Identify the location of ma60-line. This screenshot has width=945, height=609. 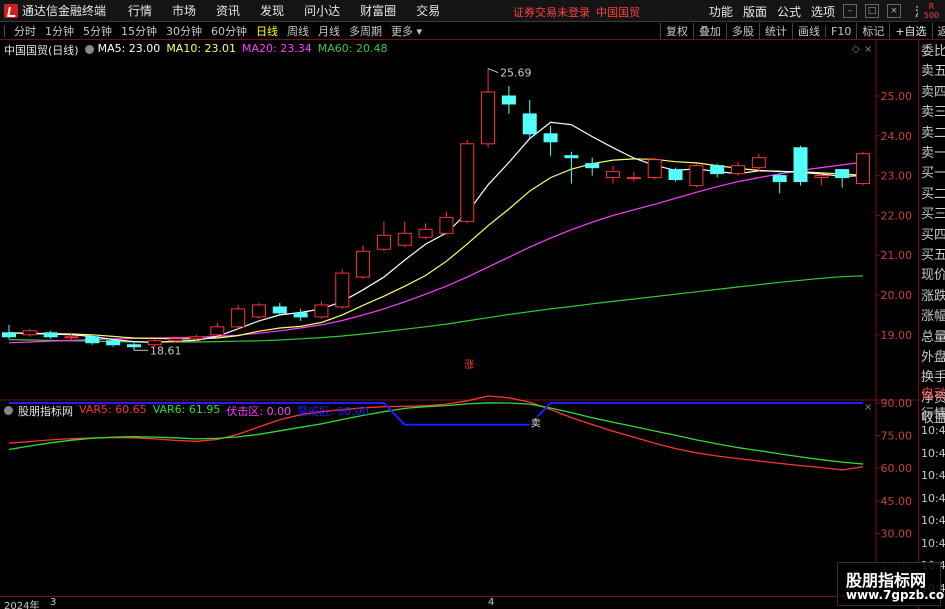
(436, 309).